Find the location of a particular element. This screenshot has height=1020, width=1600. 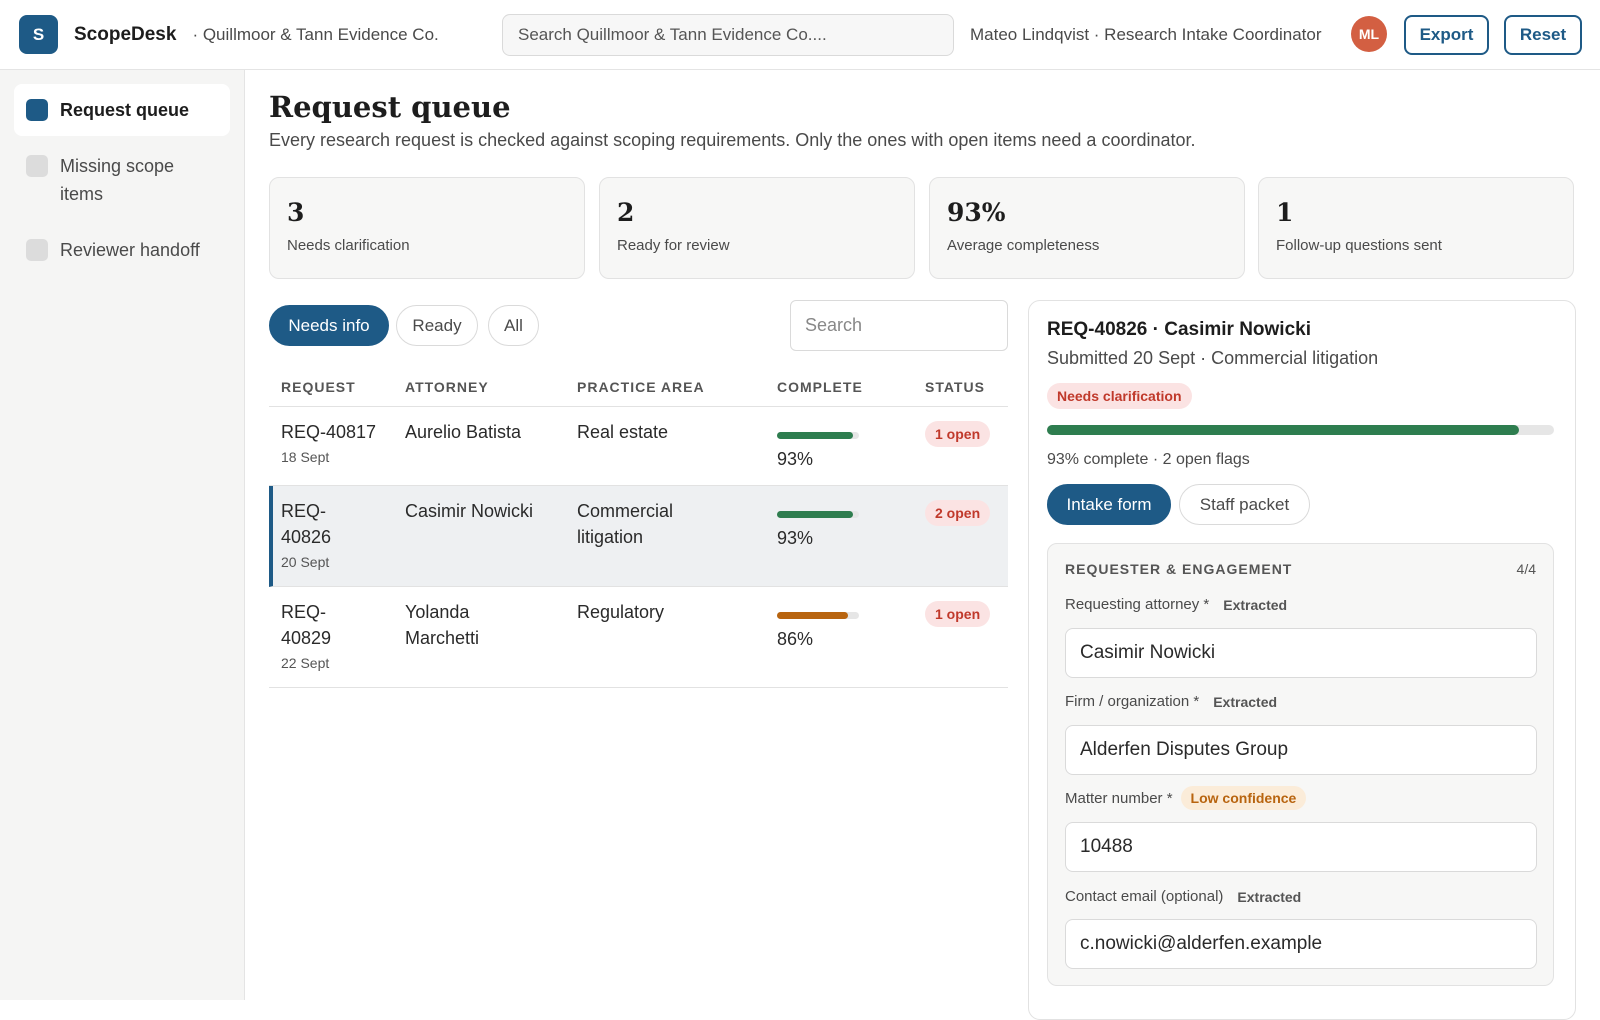

app-logo: S is located at coordinates (38, 34).